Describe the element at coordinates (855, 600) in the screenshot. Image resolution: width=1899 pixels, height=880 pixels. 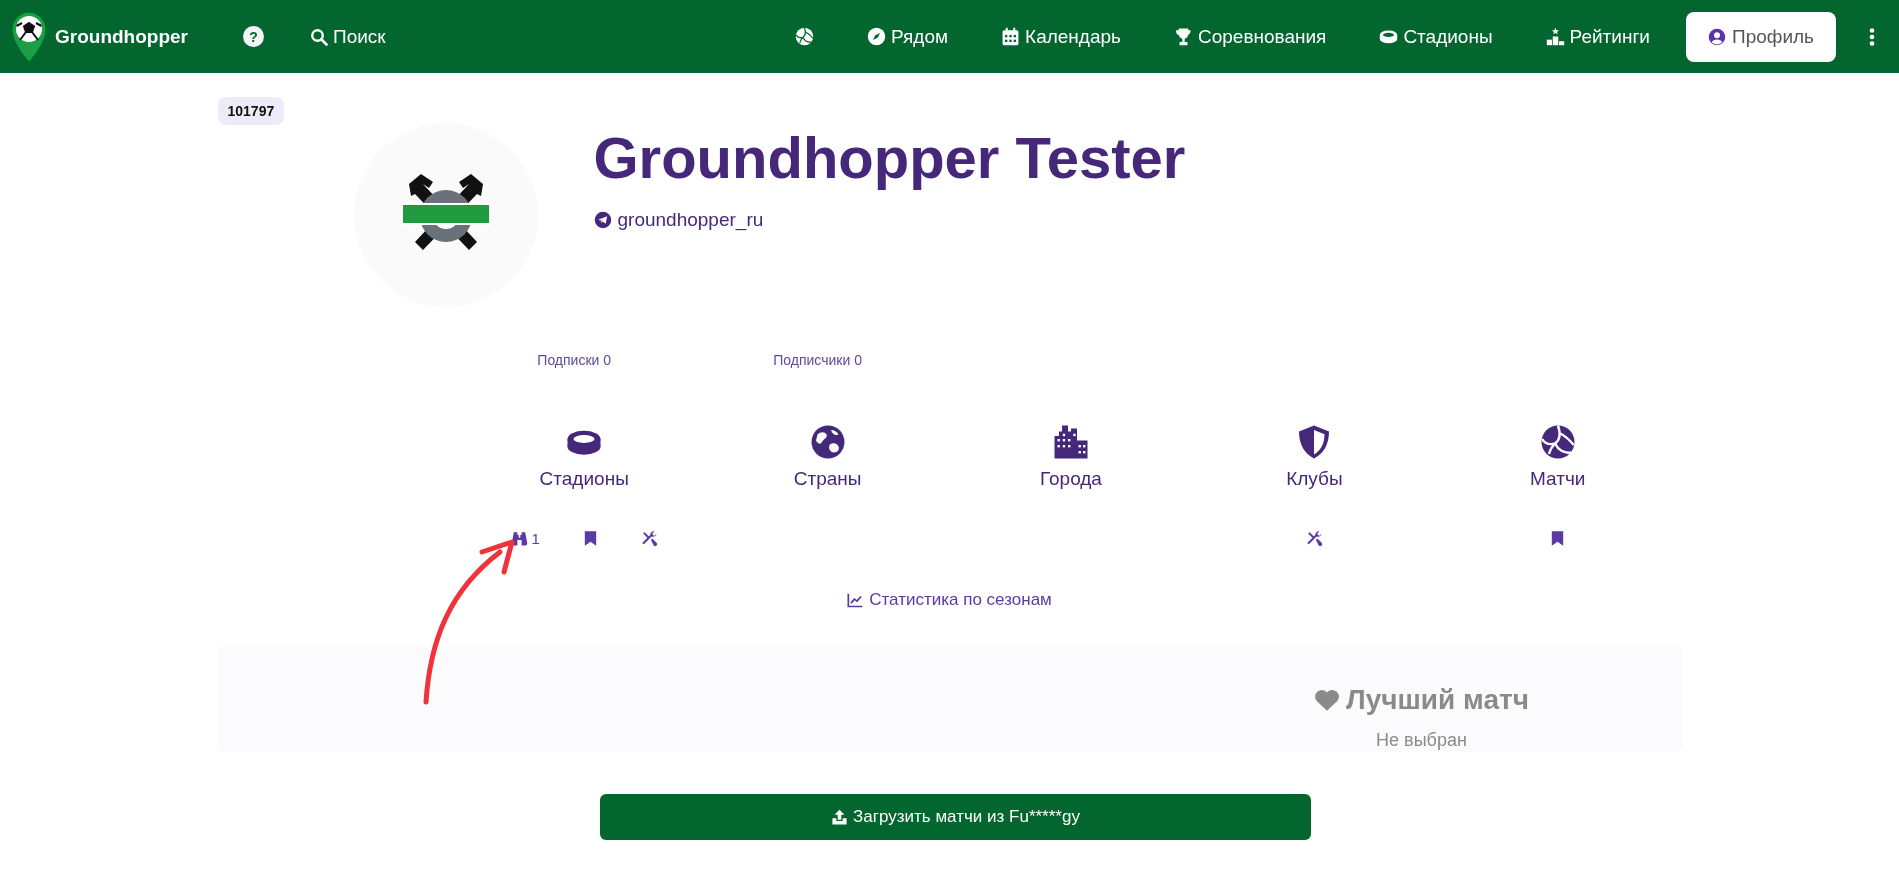
I see `line-chart-icon` at that location.